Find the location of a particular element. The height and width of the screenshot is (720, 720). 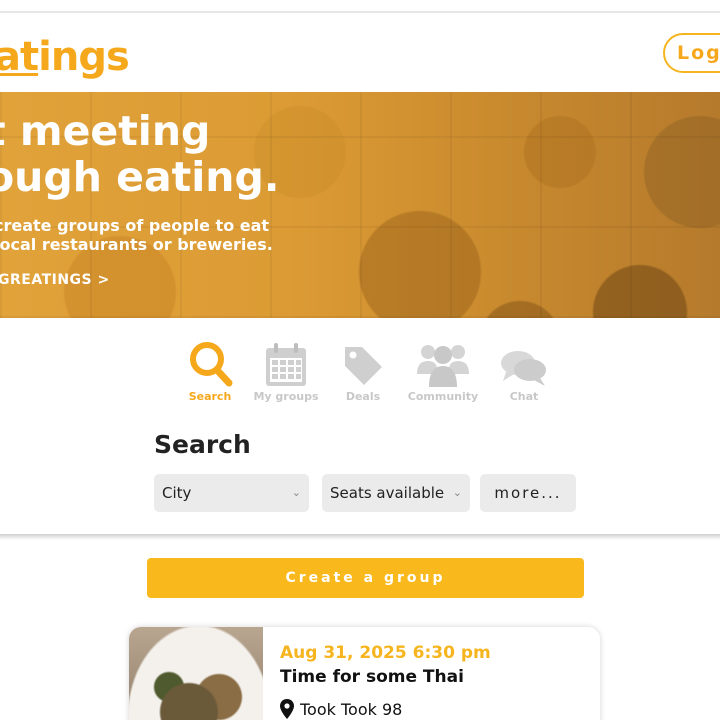

tab-search-label: Search is located at coordinates (210, 396).